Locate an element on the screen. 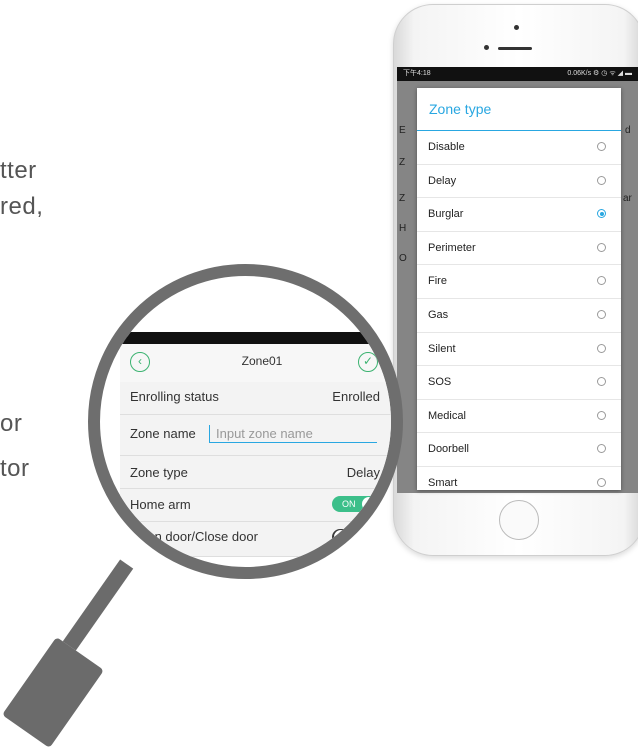 The image size is (638, 748). bg-fragment: H is located at coordinates (403, 228).